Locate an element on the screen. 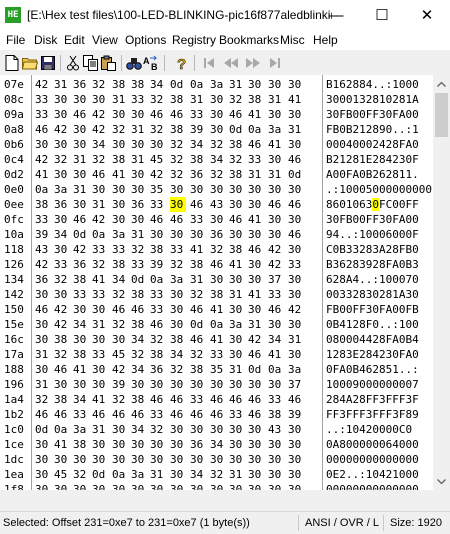 This screenshot has height=534, width=450. ascii-text: 0B4128F0..:100 is located at coordinates (372, 324).